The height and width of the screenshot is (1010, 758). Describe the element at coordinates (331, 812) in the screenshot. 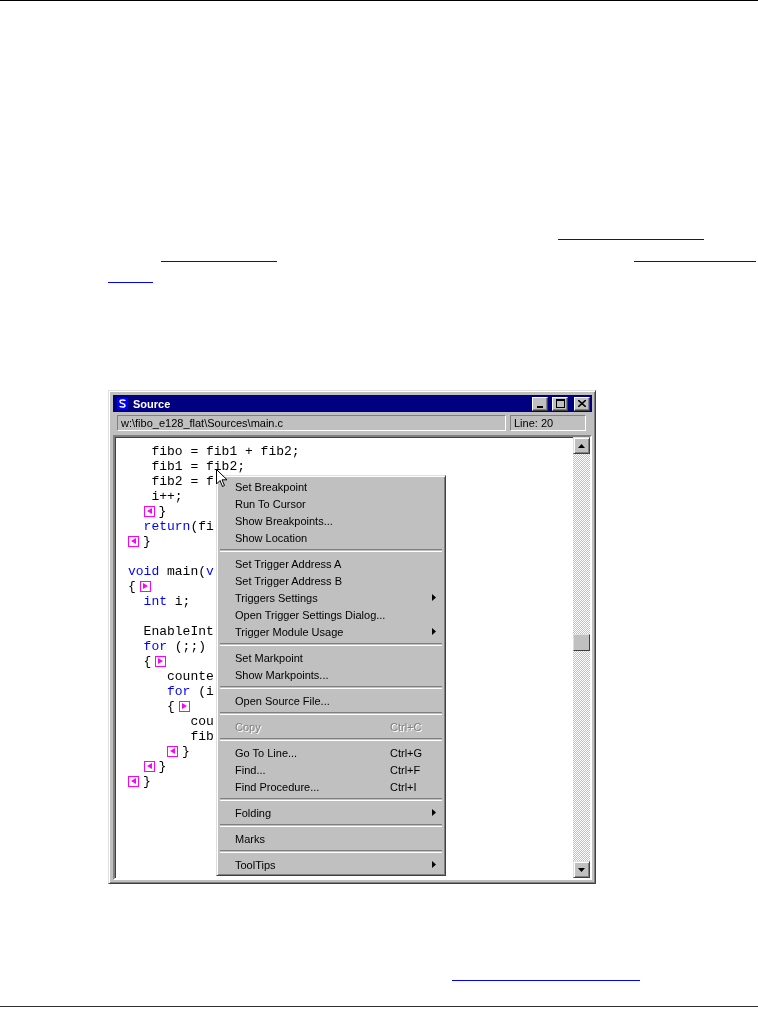

I see `menu-item: Folding` at that location.